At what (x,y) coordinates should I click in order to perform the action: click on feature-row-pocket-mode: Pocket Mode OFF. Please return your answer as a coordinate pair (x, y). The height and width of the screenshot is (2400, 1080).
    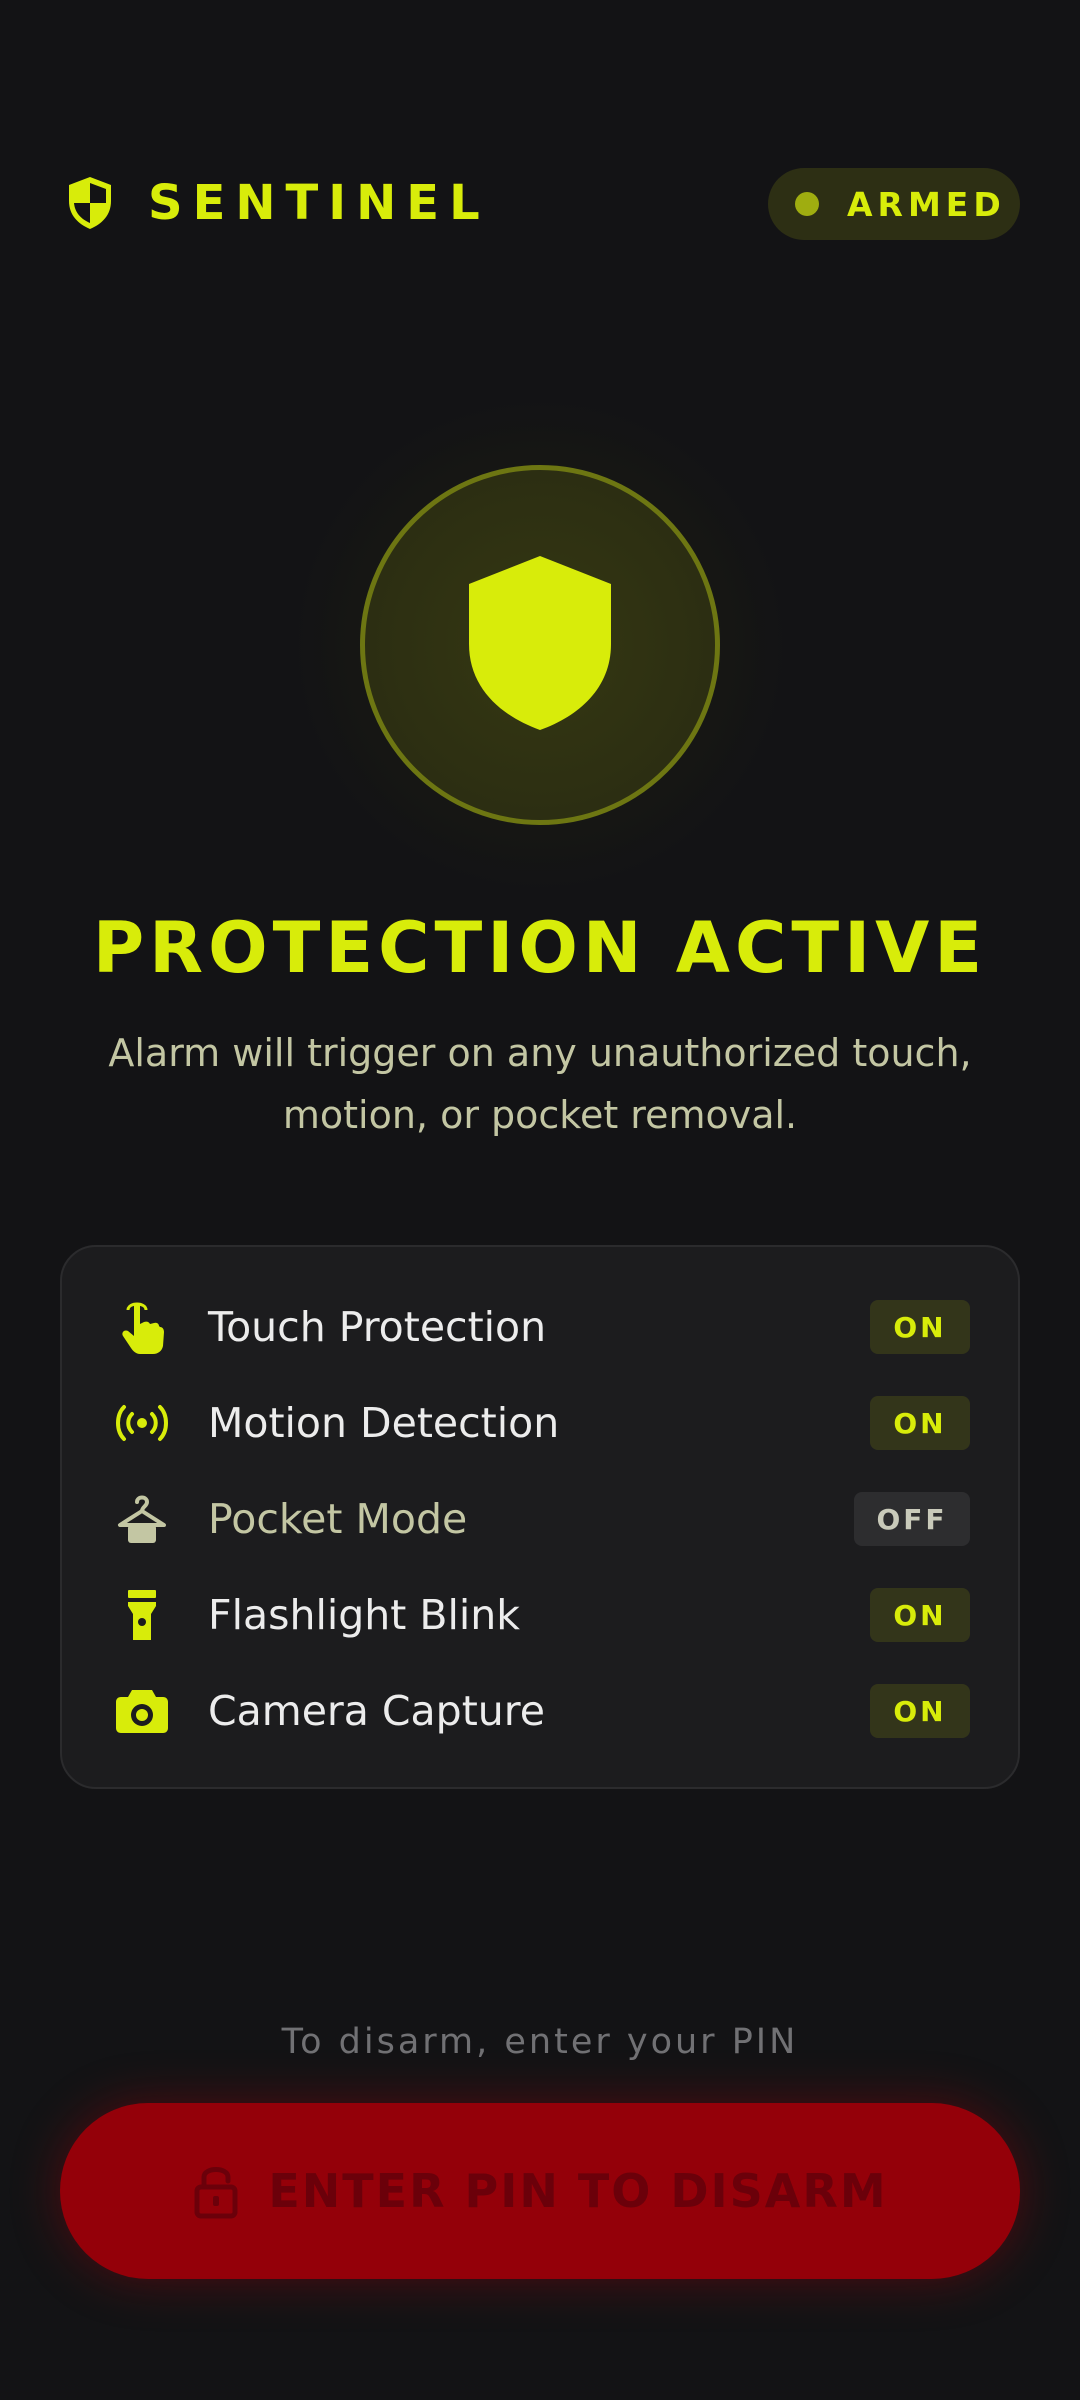
    Looking at the image, I should click on (540, 1519).